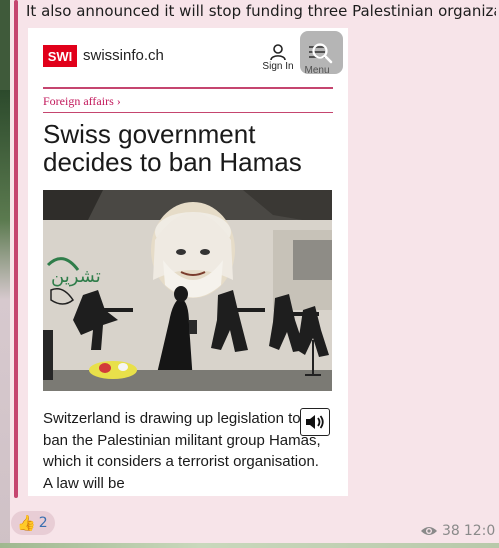 The height and width of the screenshot is (548, 499). What do you see at coordinates (249, 545) in the screenshot?
I see `bottom-background` at bounding box center [249, 545].